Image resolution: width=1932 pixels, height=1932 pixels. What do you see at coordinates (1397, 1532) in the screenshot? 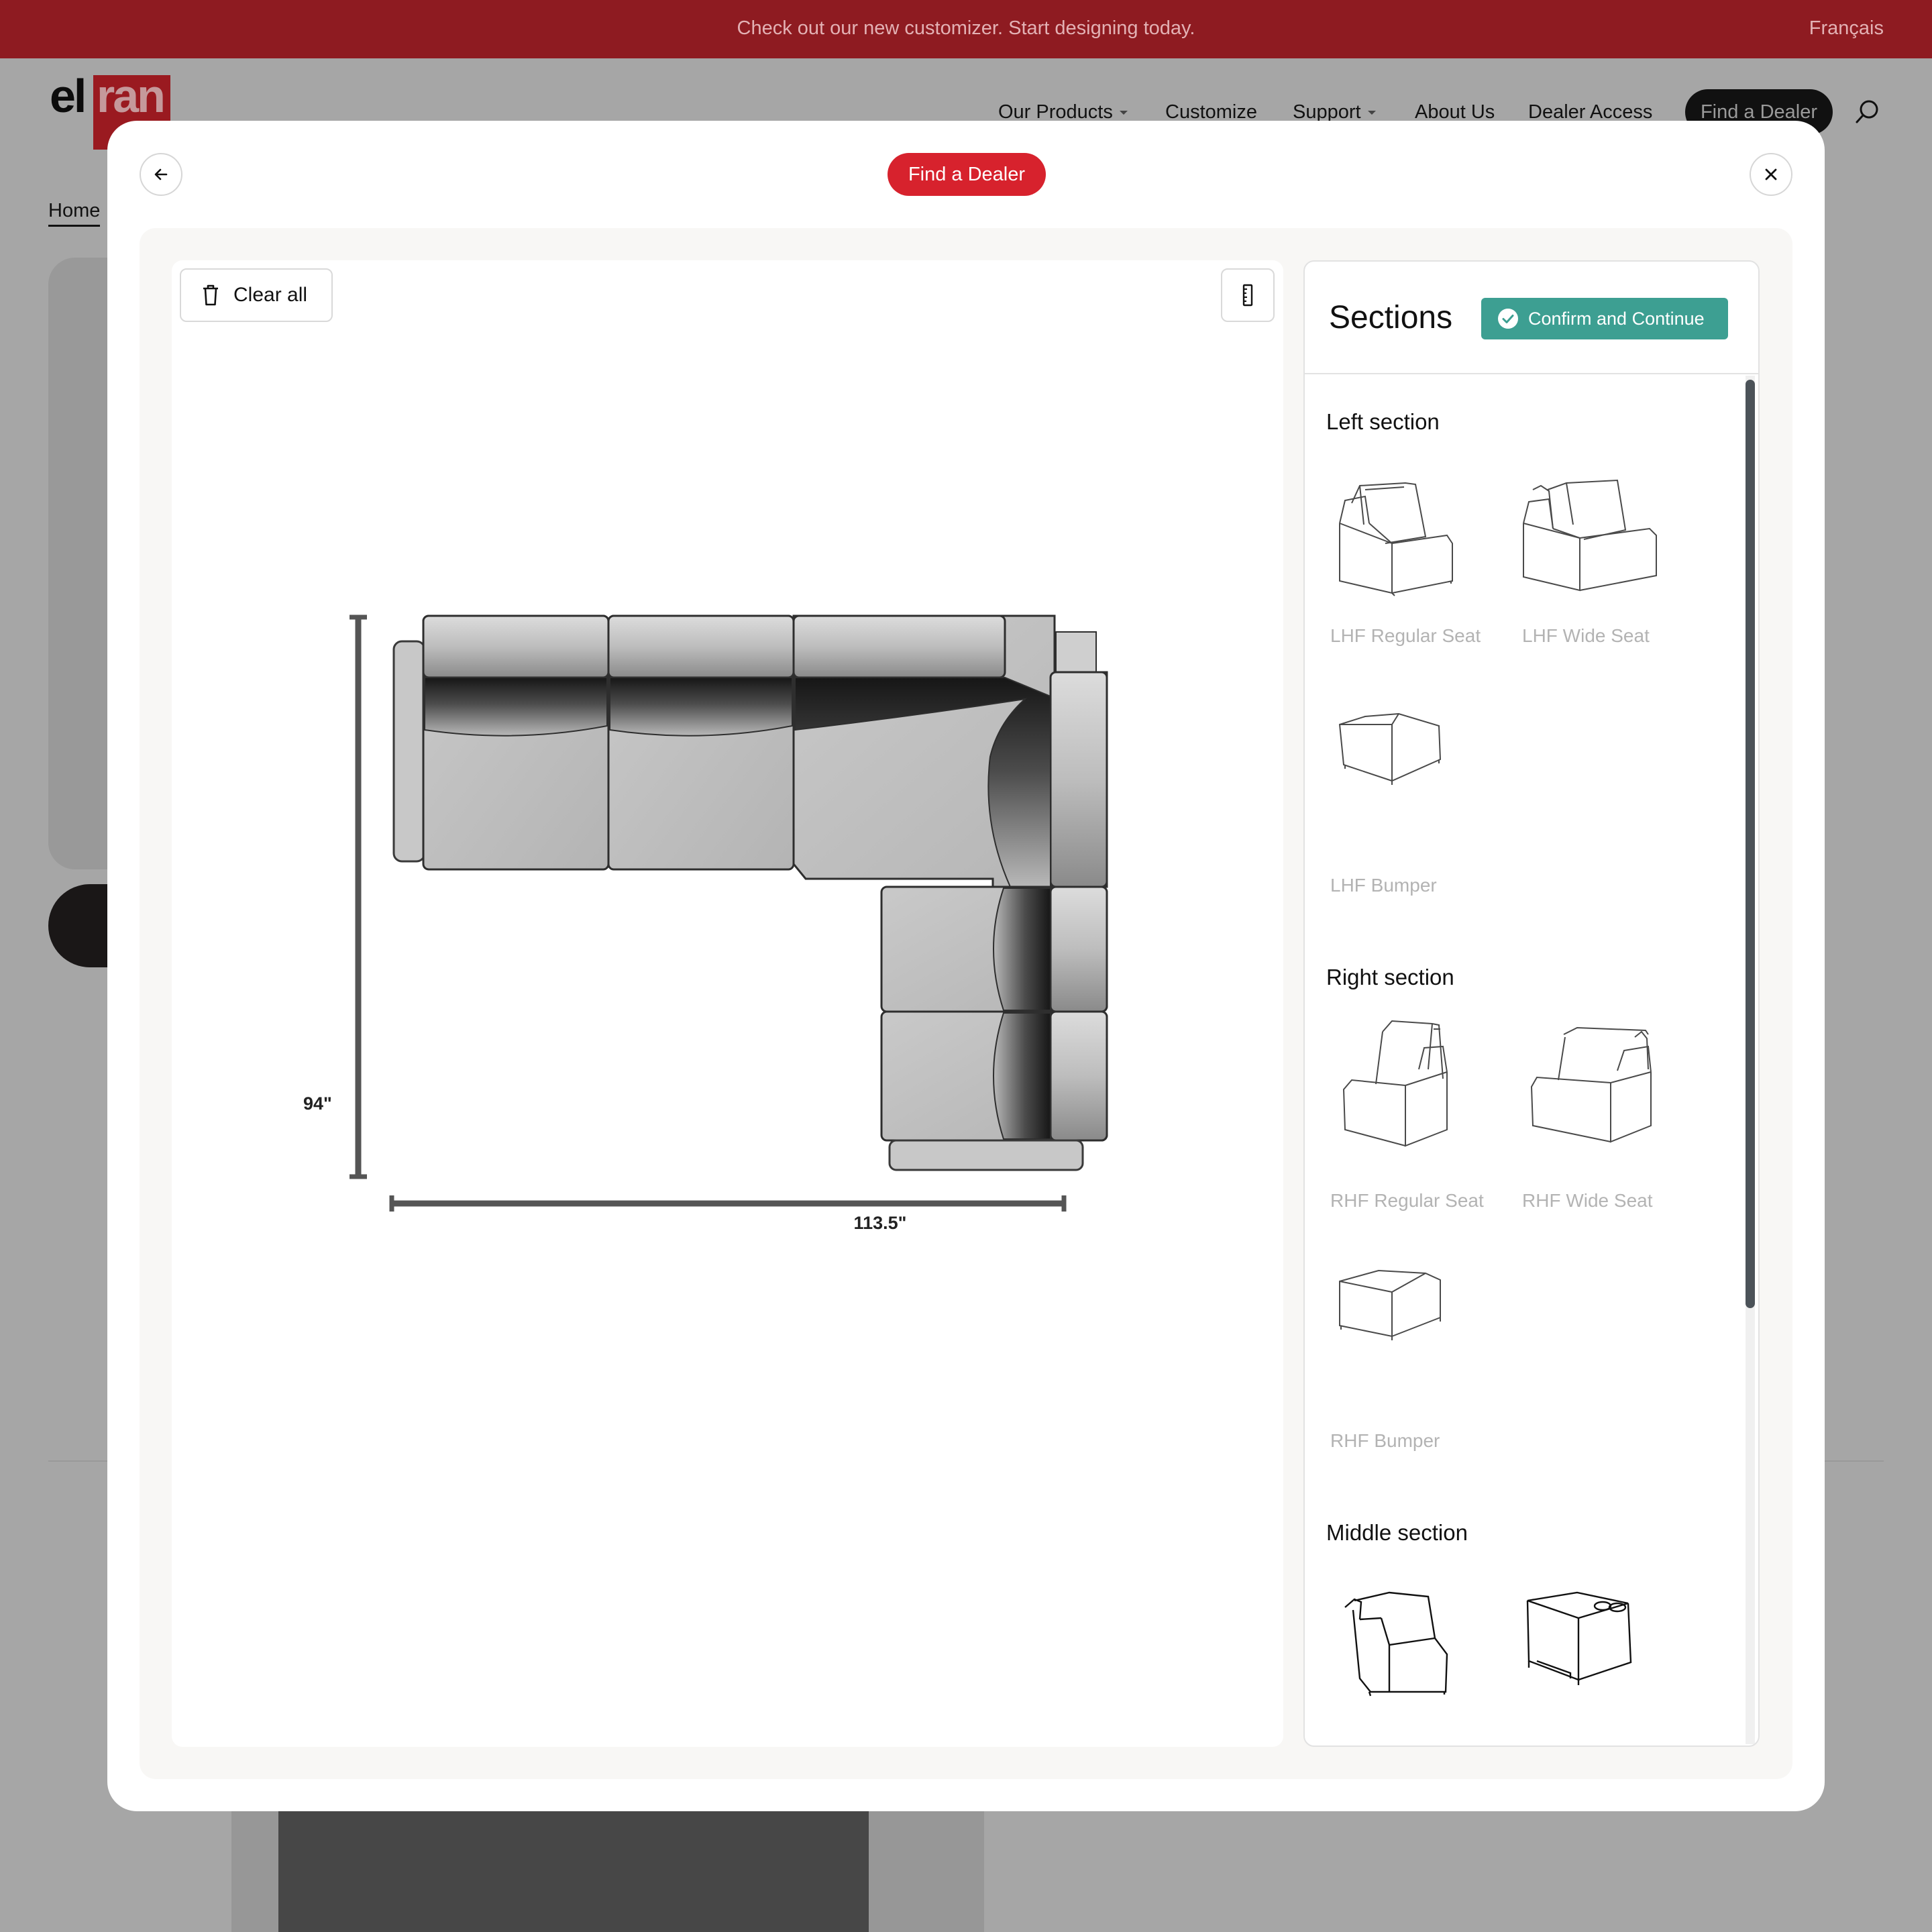
I see `middle-section-title: Middle section` at bounding box center [1397, 1532].